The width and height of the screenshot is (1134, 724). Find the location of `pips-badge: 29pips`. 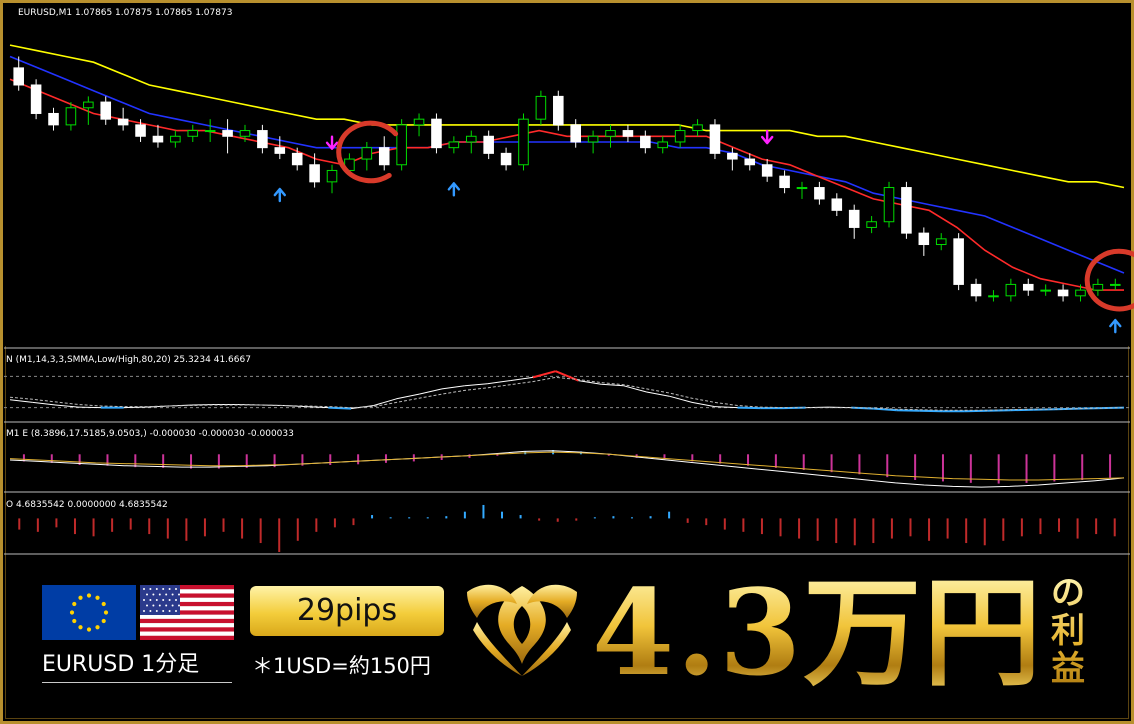

pips-badge: 29pips is located at coordinates (347, 611).